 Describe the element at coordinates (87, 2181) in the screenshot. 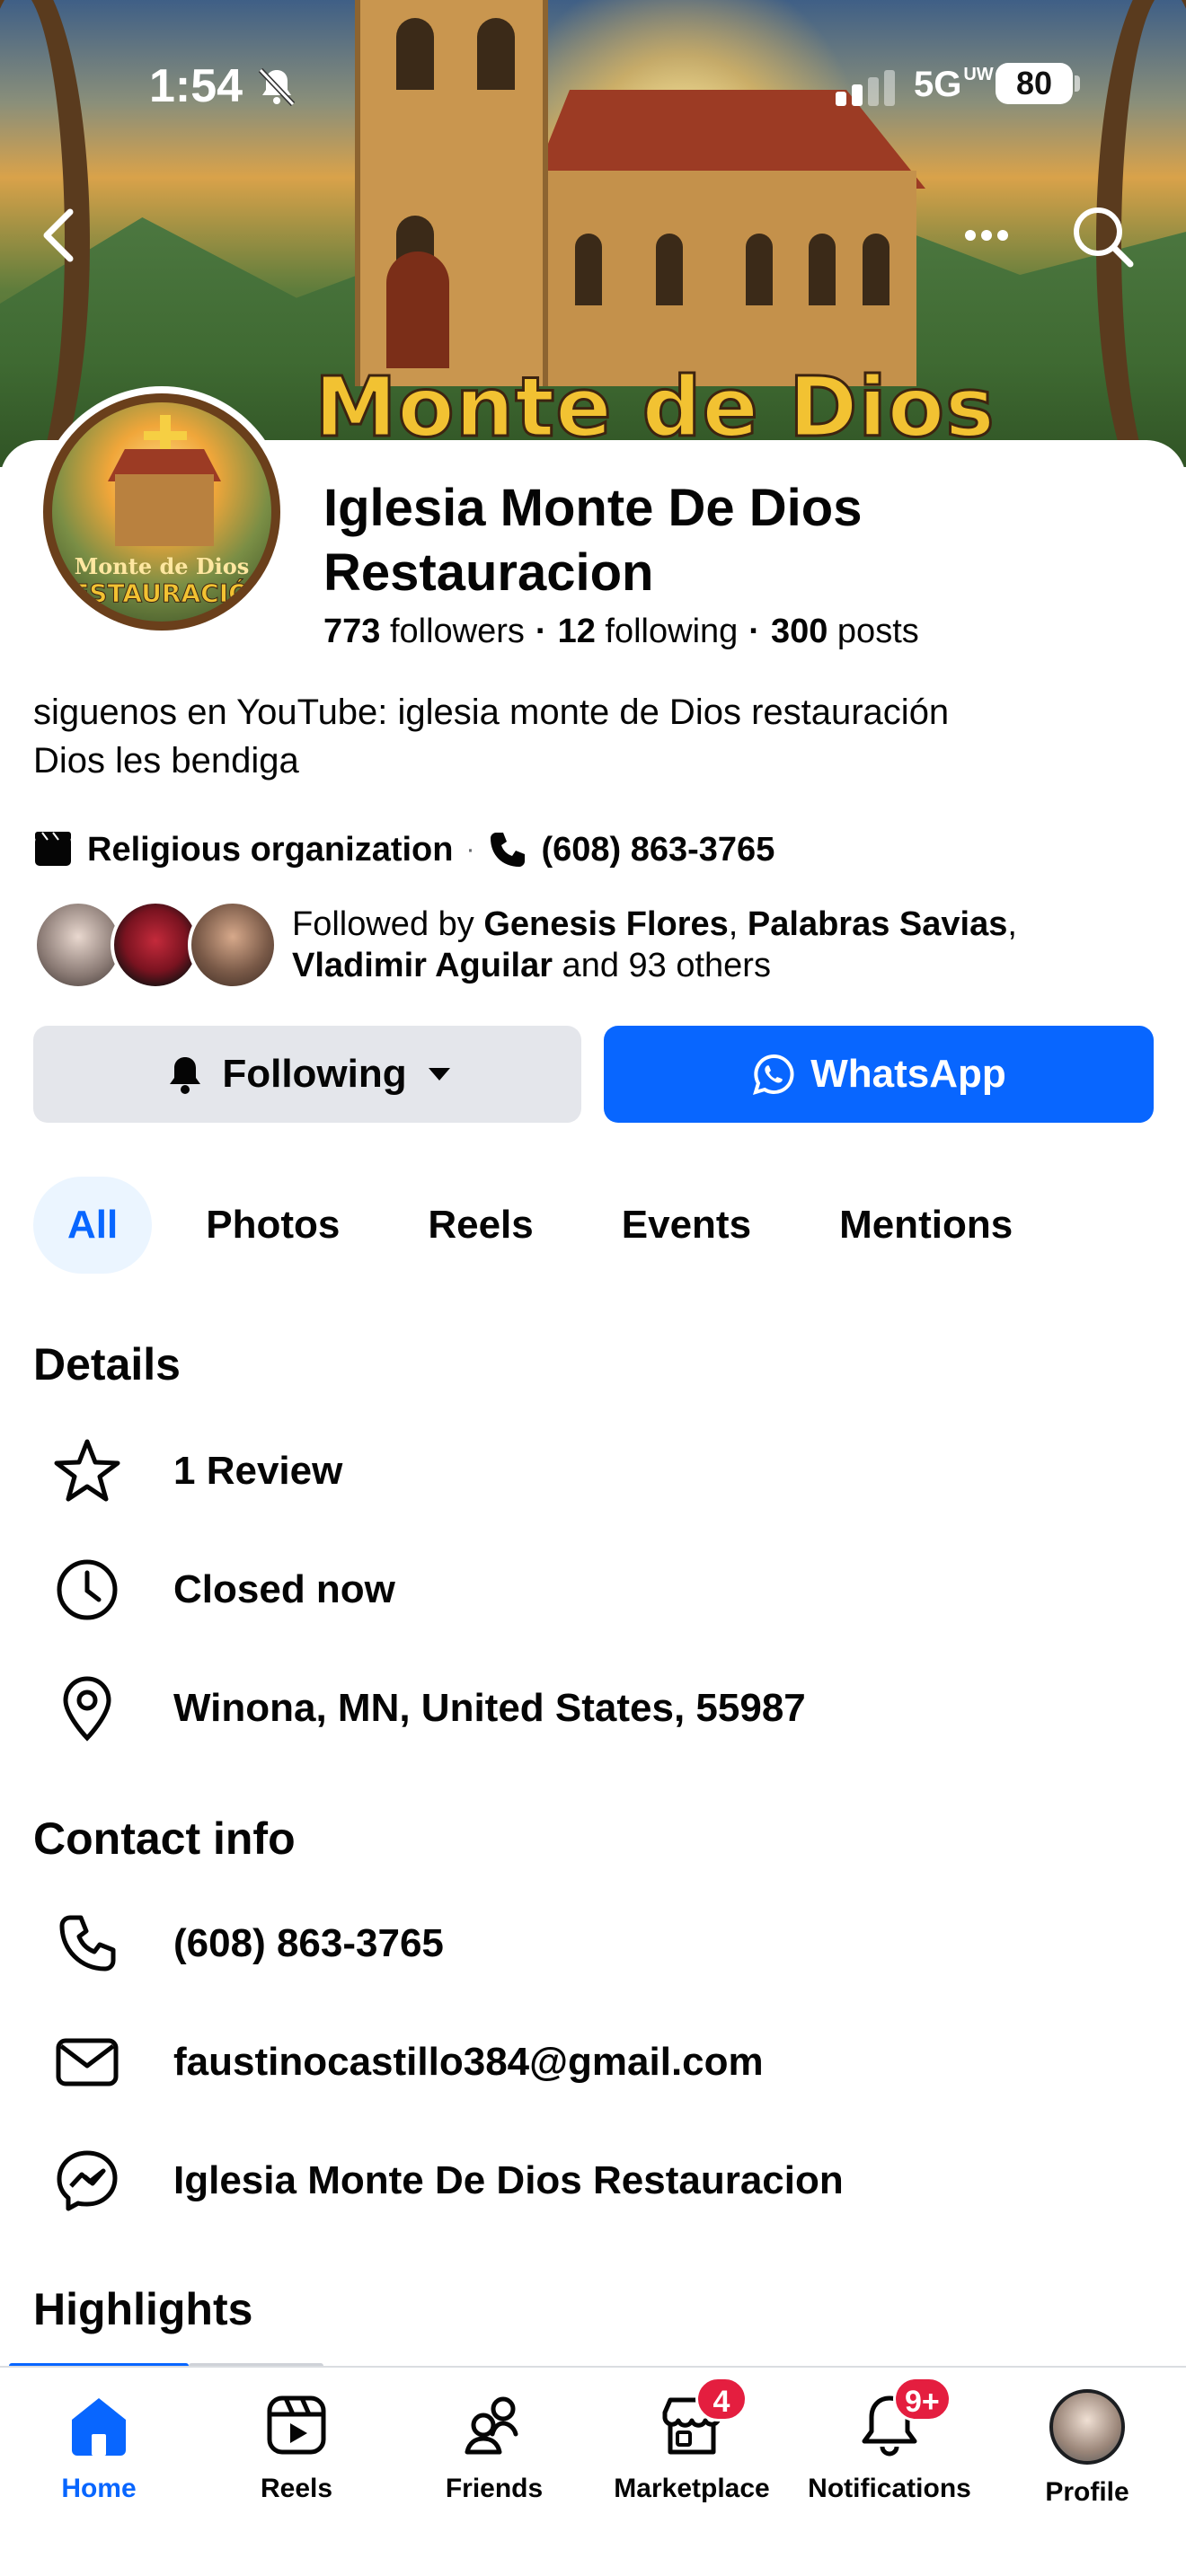

I see `messenger-icon` at that location.